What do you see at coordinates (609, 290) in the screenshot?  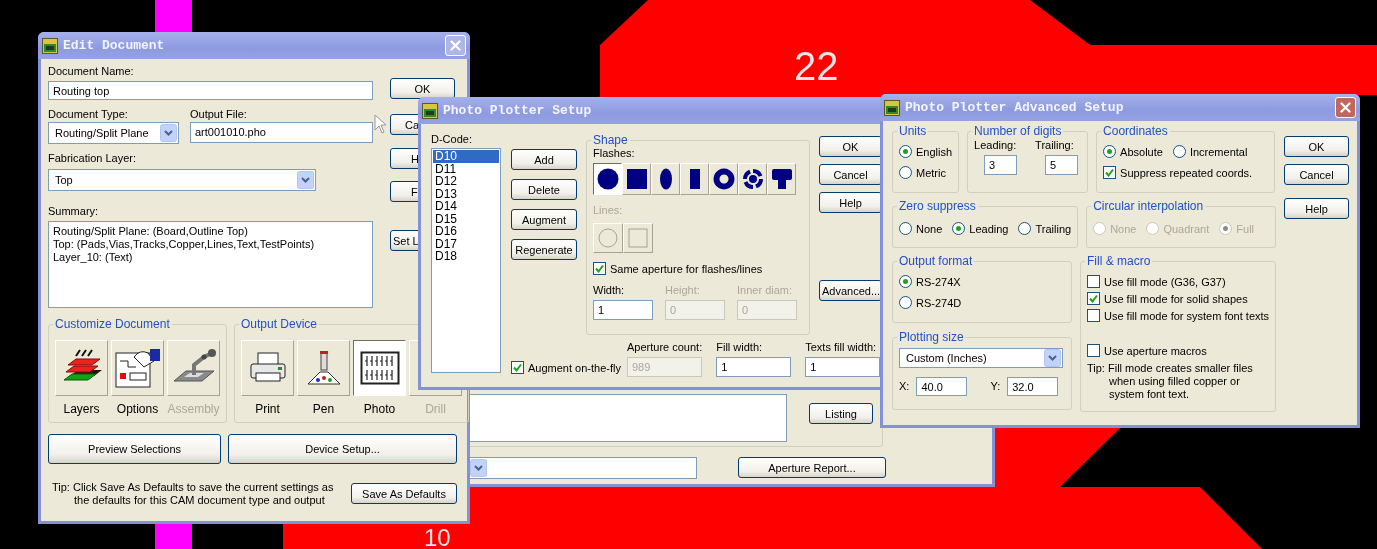 I see `field-label: Width:` at bounding box center [609, 290].